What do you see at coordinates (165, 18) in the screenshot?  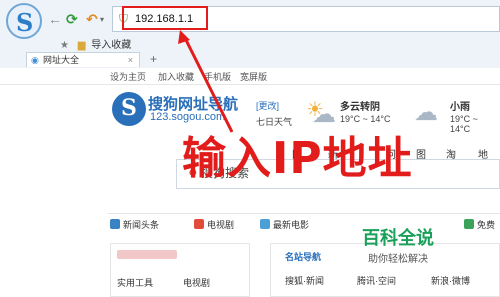 I see `address-highlight-box` at bounding box center [165, 18].